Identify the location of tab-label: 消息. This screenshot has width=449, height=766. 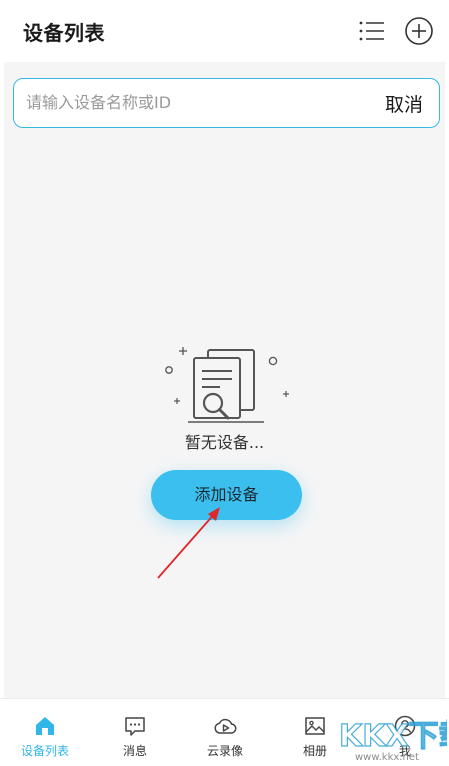
(134, 751).